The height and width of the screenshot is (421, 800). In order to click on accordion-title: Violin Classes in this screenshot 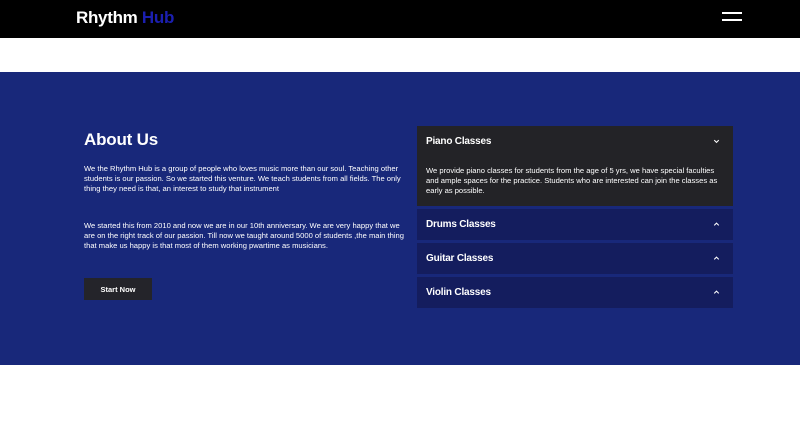, I will do `click(458, 292)`.